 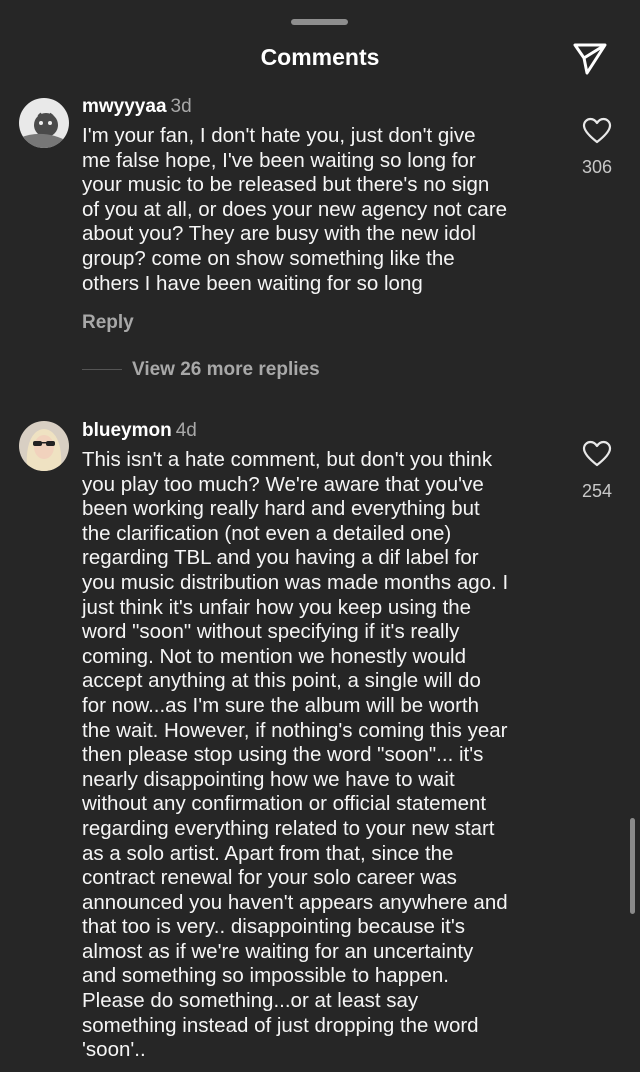 I want to click on comment-line: coming. Not to mention we honestly would, so click(x=274, y=656).